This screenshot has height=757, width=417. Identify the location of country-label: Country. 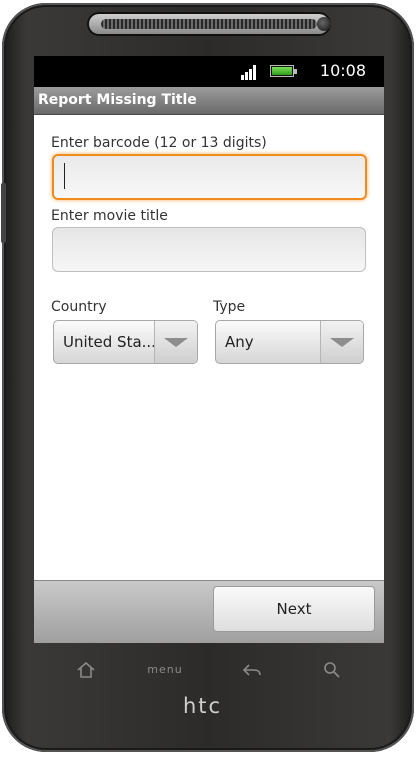
(79, 307).